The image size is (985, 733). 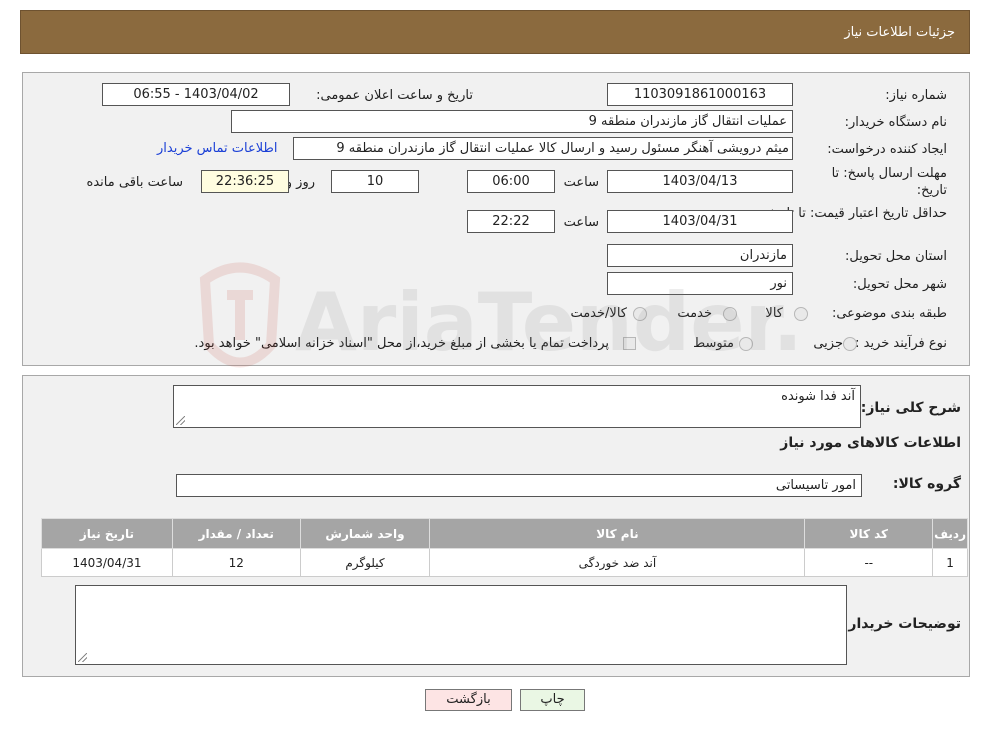 I want to click on col-item-name: نام کالا, so click(x=617, y=533).